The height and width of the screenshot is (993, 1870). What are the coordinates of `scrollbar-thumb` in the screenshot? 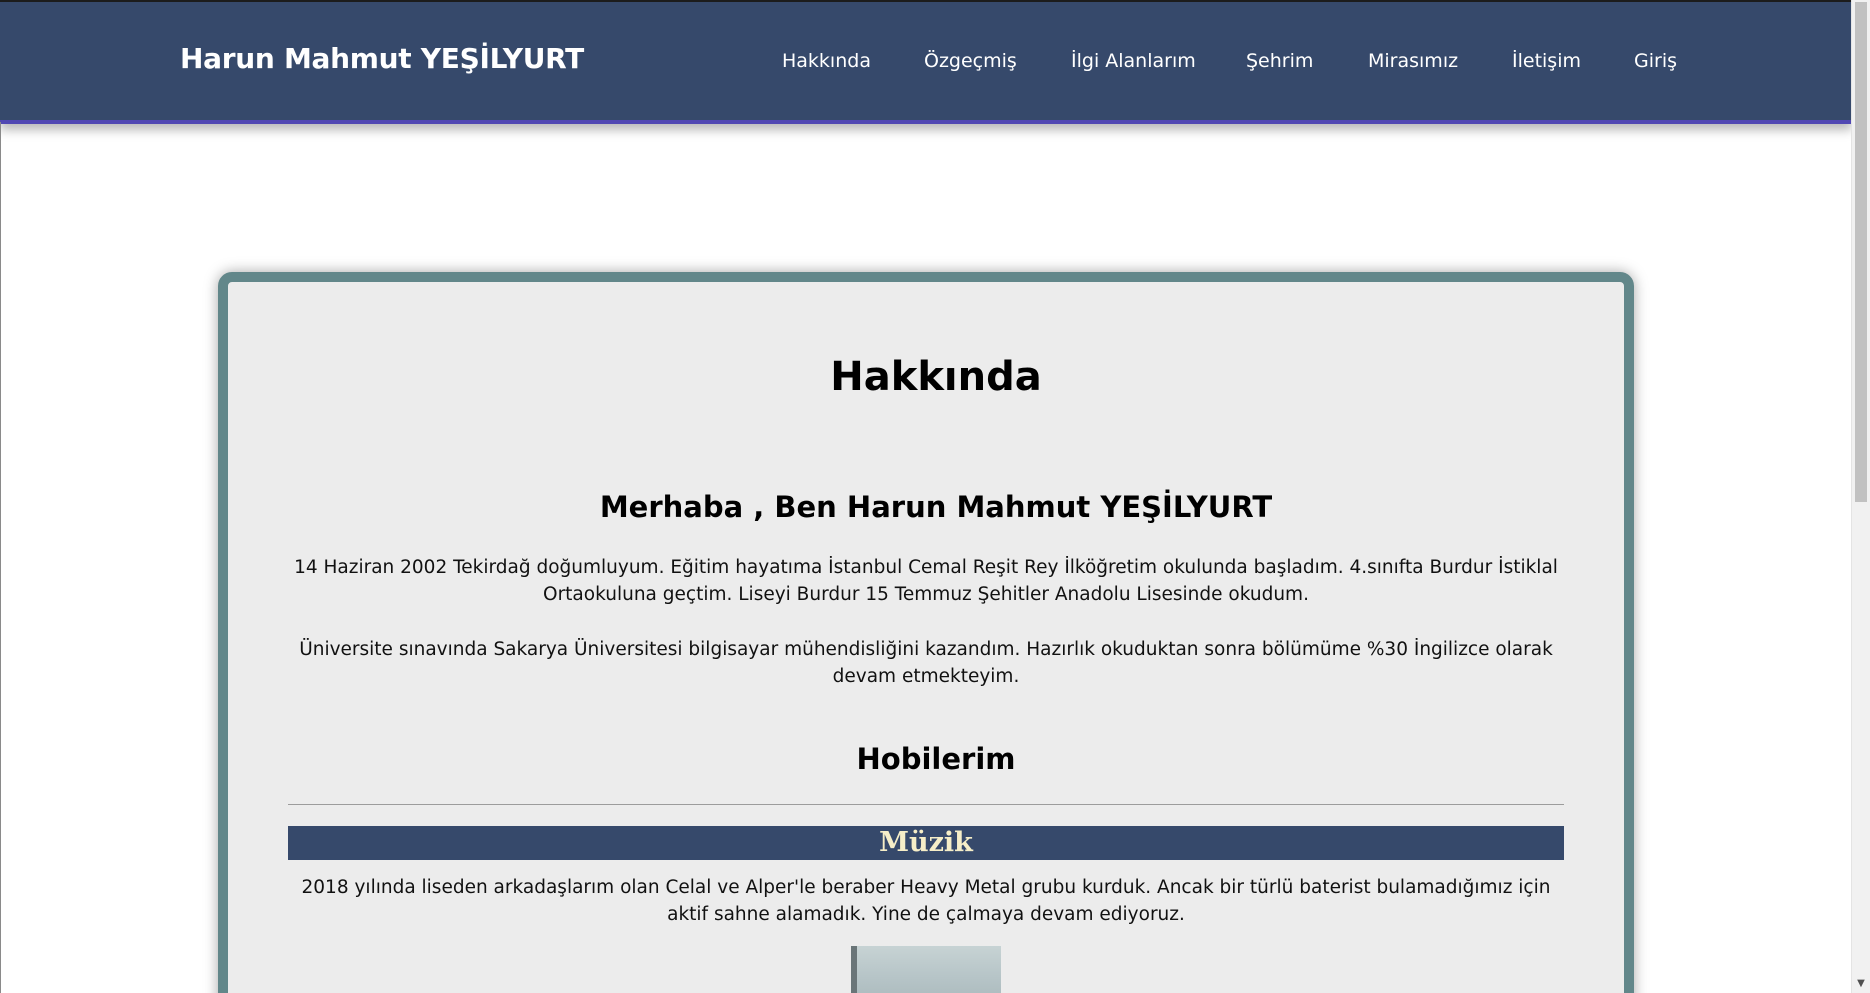 It's located at (1861, 252).